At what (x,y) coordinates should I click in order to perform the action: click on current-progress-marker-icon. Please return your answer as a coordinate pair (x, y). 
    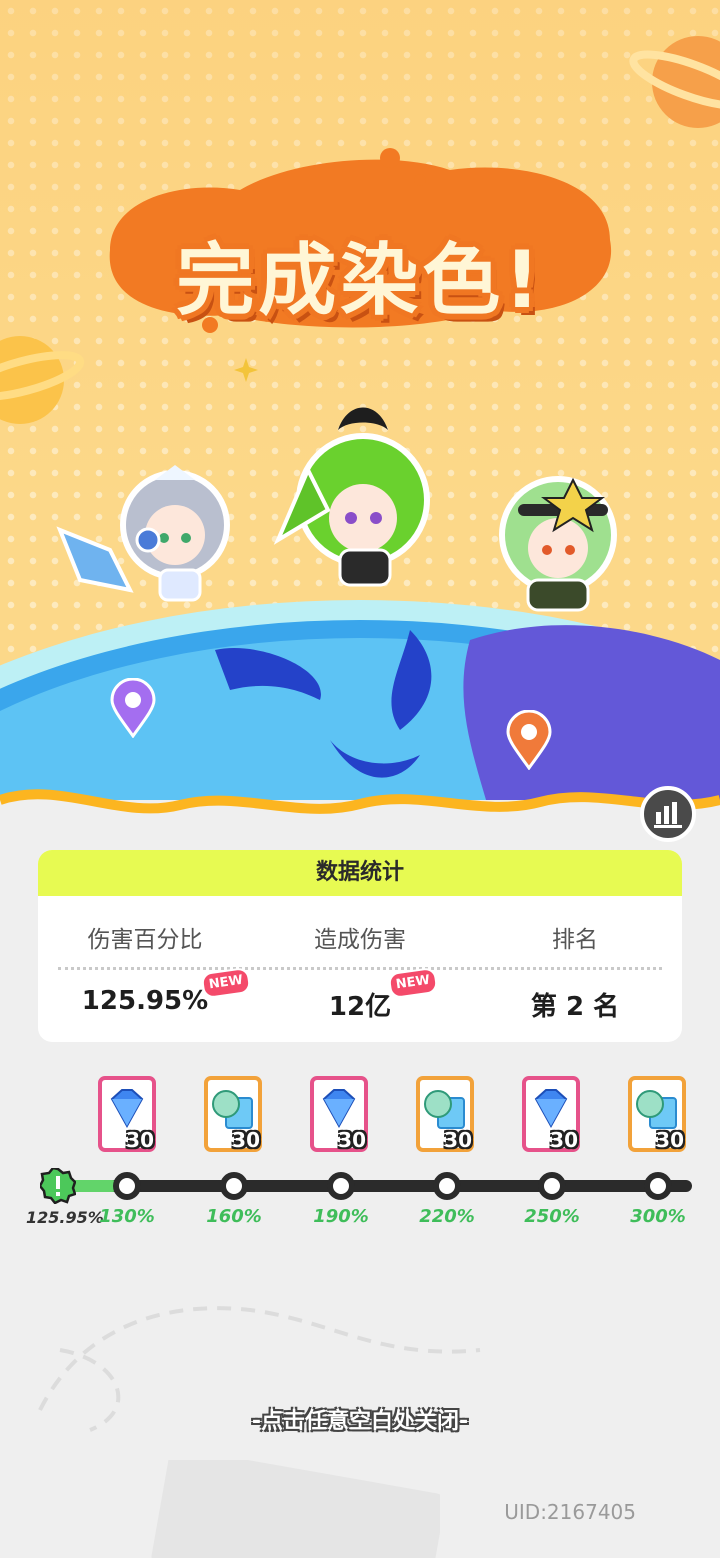
    Looking at the image, I should click on (58, 1186).